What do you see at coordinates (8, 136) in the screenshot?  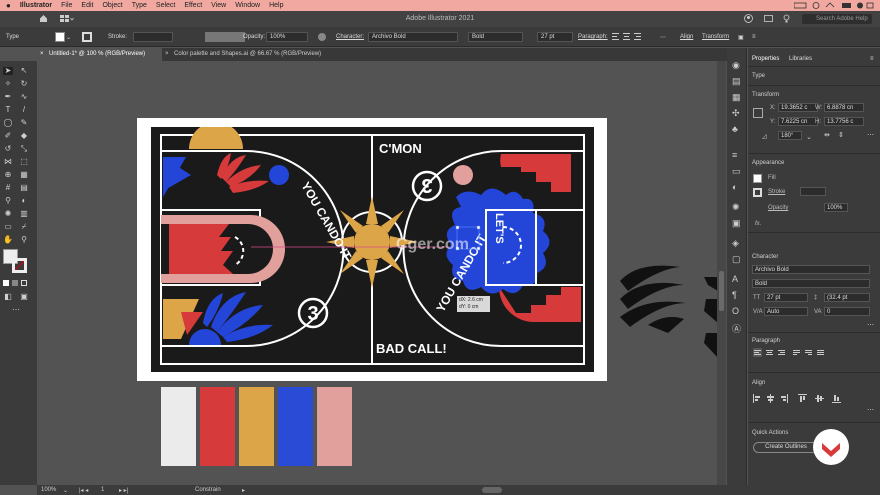 I see `shaper-tool-icon: ✐` at bounding box center [8, 136].